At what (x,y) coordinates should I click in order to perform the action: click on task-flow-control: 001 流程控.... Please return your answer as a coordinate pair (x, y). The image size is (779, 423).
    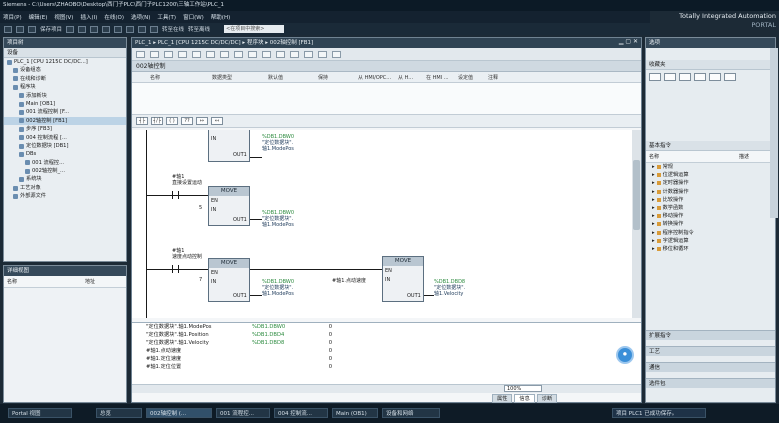
    Looking at the image, I should click on (243, 413).